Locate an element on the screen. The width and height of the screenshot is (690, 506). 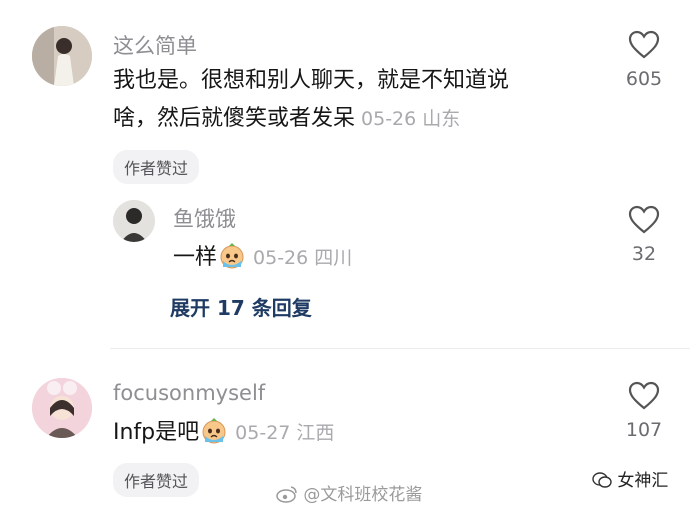
reply-username: 鱼饿饿 is located at coordinates (204, 218).